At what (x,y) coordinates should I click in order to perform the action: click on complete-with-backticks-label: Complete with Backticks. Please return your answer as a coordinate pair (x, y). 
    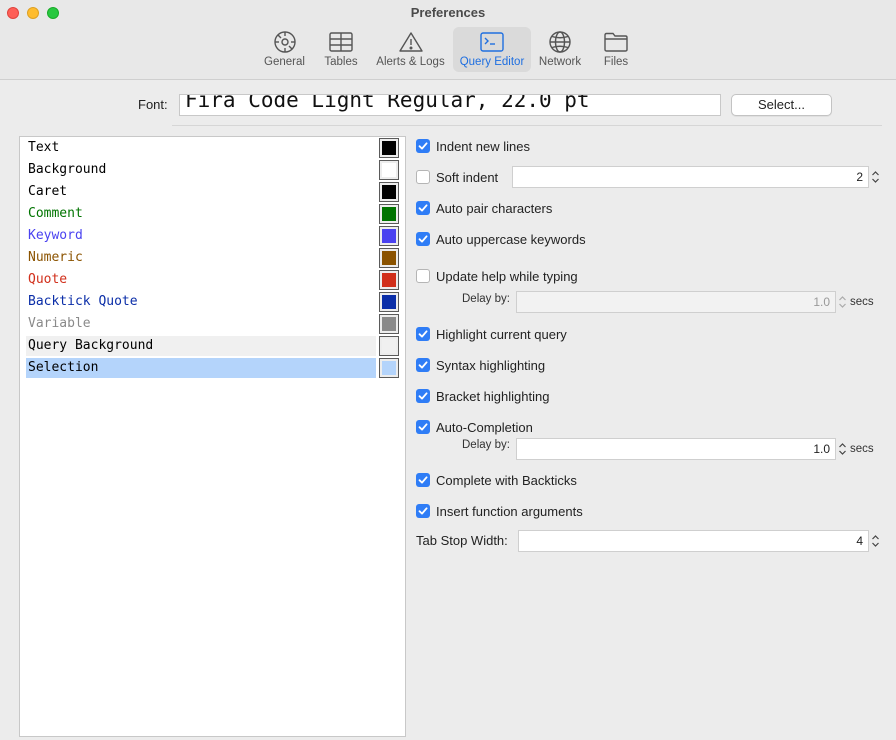
    Looking at the image, I should click on (506, 480).